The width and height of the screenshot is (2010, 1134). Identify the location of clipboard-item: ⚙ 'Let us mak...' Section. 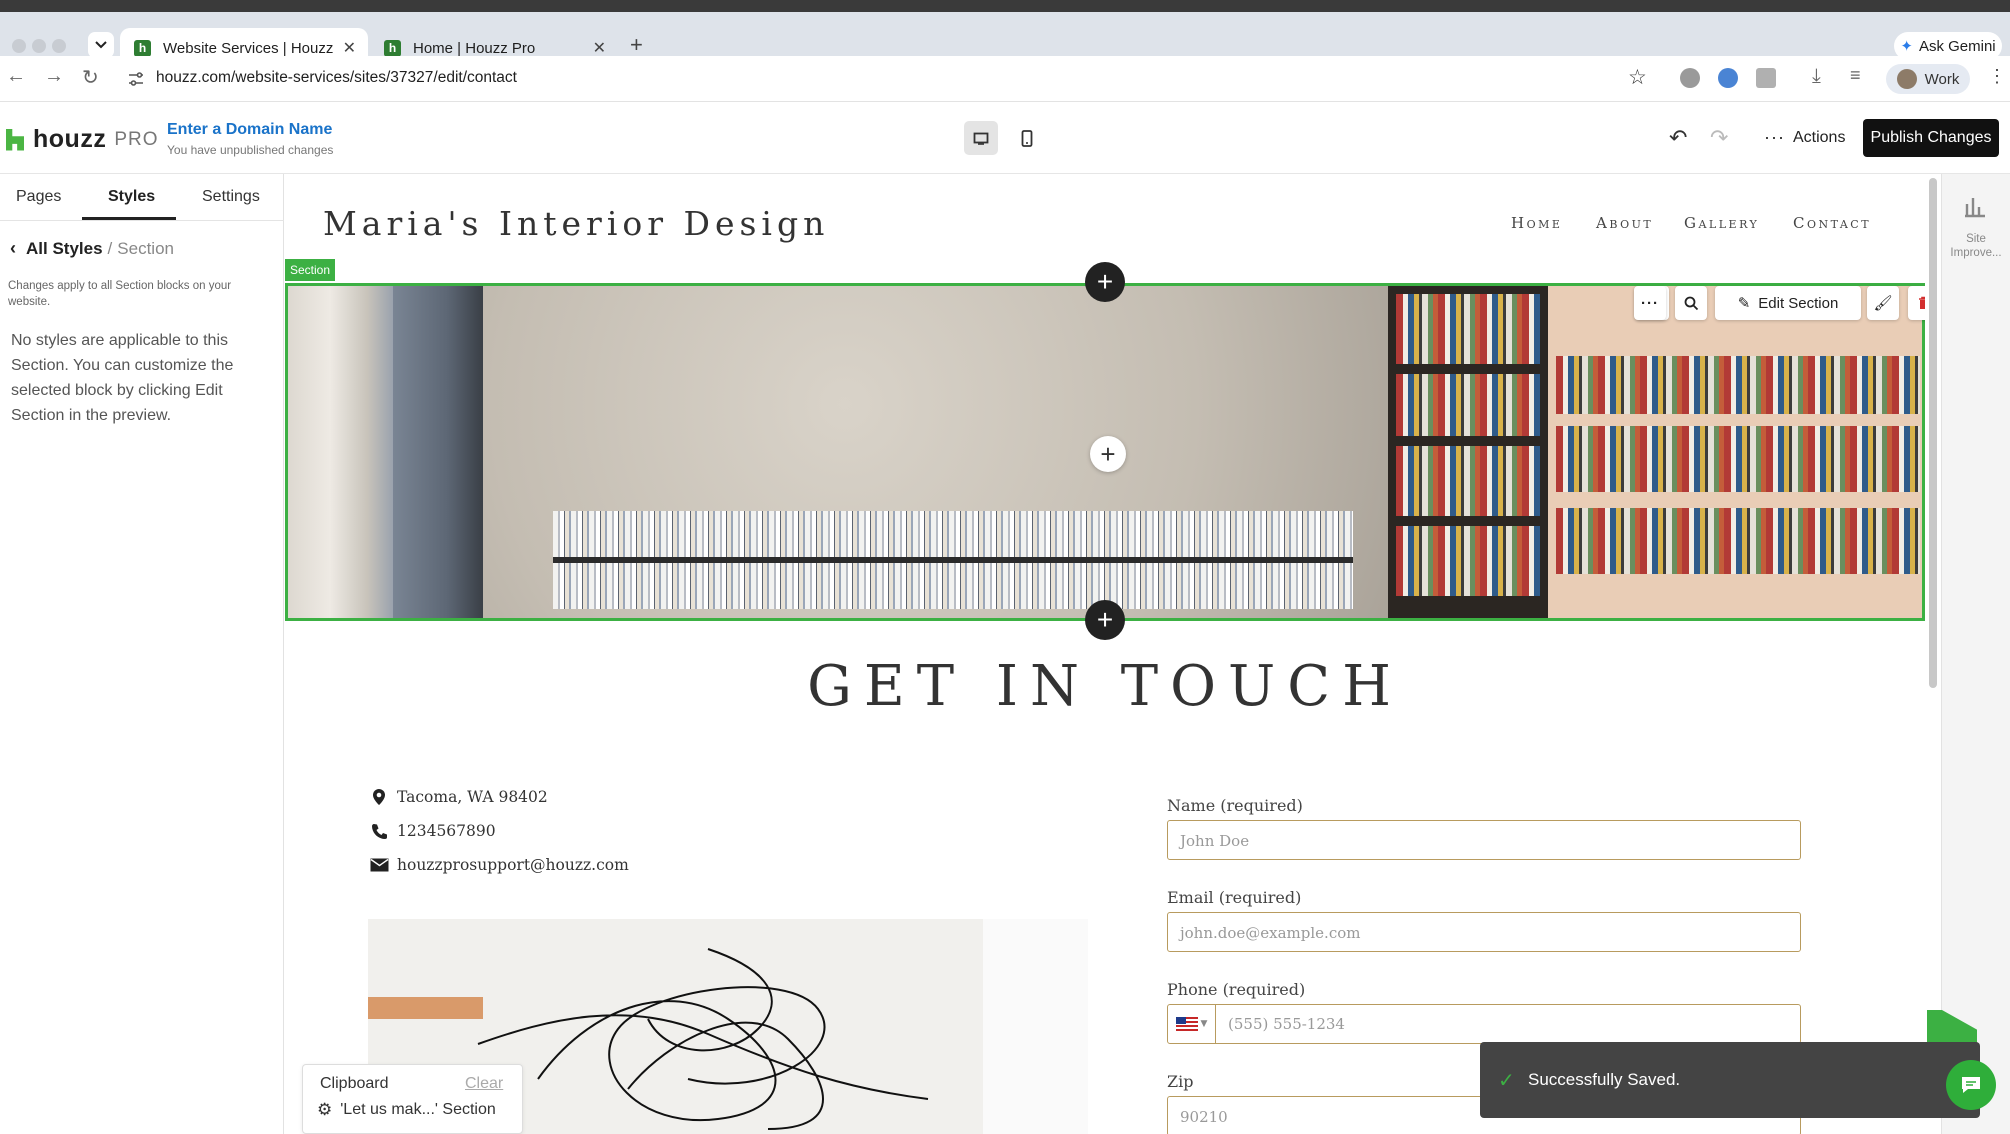
(406, 1110).